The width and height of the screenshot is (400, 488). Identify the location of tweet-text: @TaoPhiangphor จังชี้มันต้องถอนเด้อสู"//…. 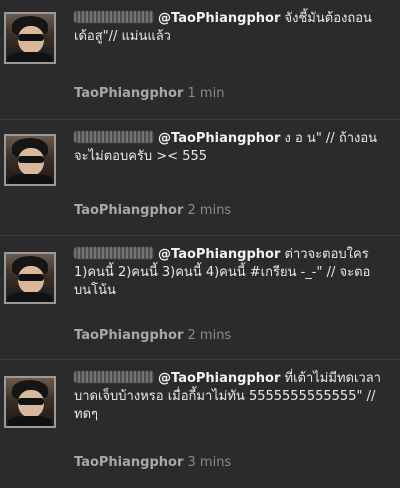
(229, 28).